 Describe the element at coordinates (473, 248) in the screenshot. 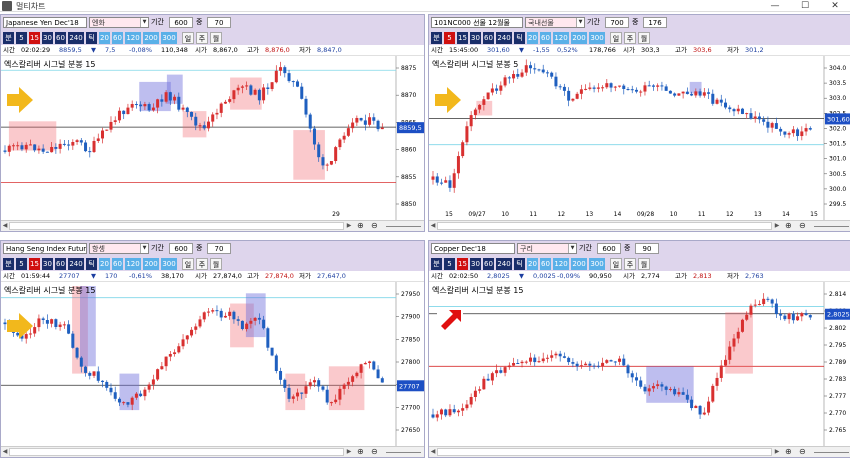

I see `symbol-input: Copper Dec'18` at that location.